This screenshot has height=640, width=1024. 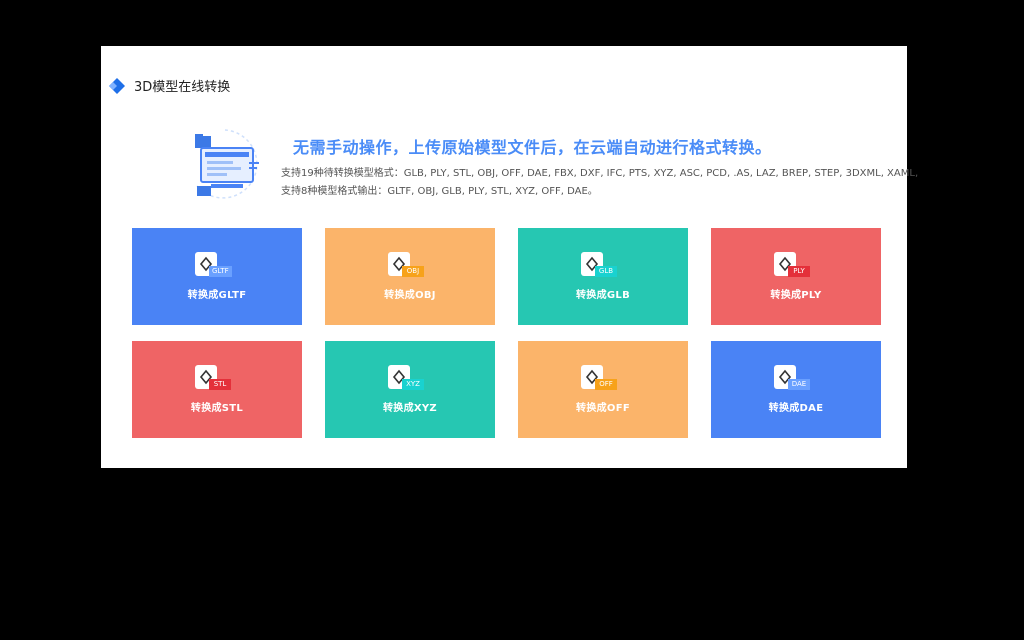 What do you see at coordinates (409, 408) in the screenshot?
I see `tile-label: 转换成XYZ` at bounding box center [409, 408].